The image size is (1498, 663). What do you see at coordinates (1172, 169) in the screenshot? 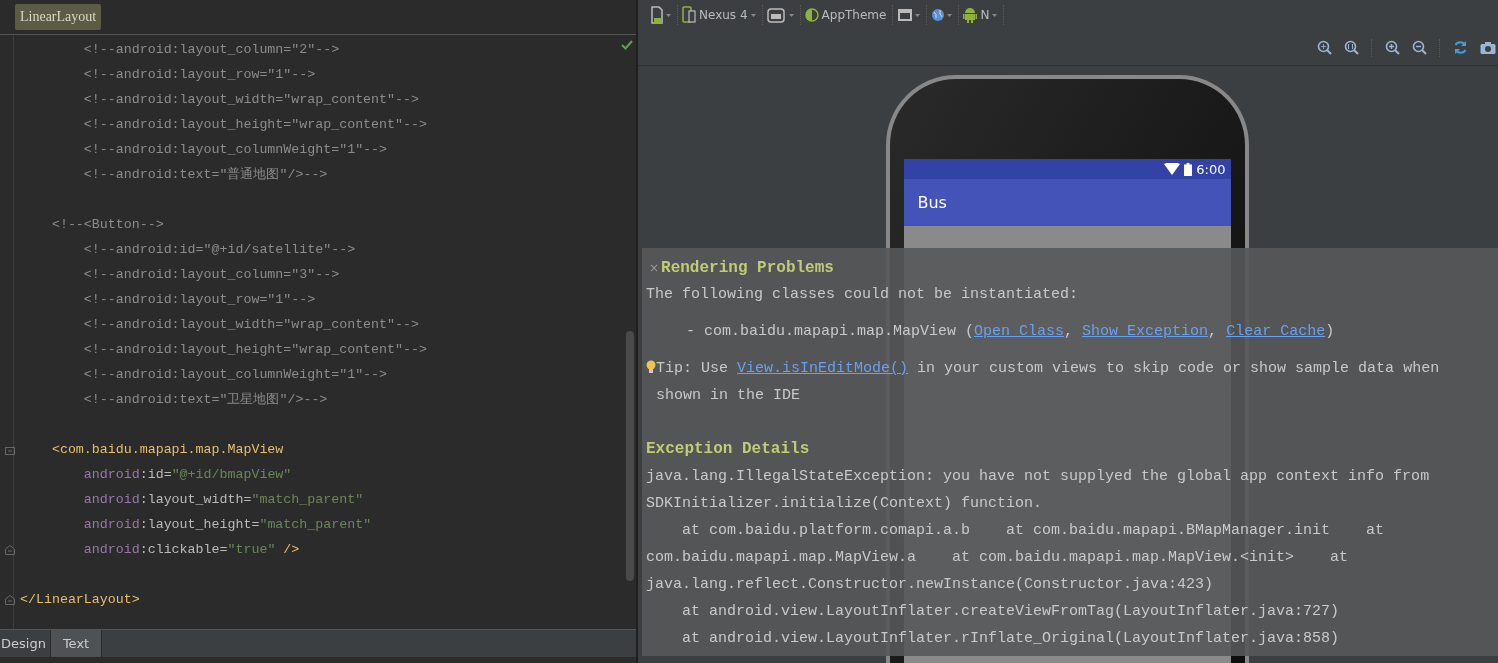
I see `wifi-icon` at bounding box center [1172, 169].